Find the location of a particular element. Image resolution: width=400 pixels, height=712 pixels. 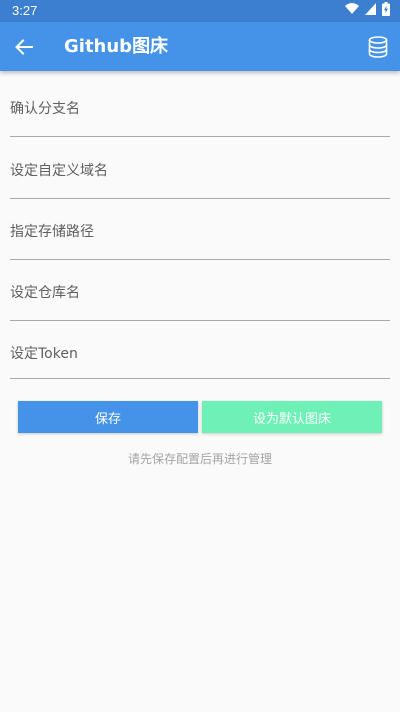

save-button: 保存 is located at coordinates (108, 417).